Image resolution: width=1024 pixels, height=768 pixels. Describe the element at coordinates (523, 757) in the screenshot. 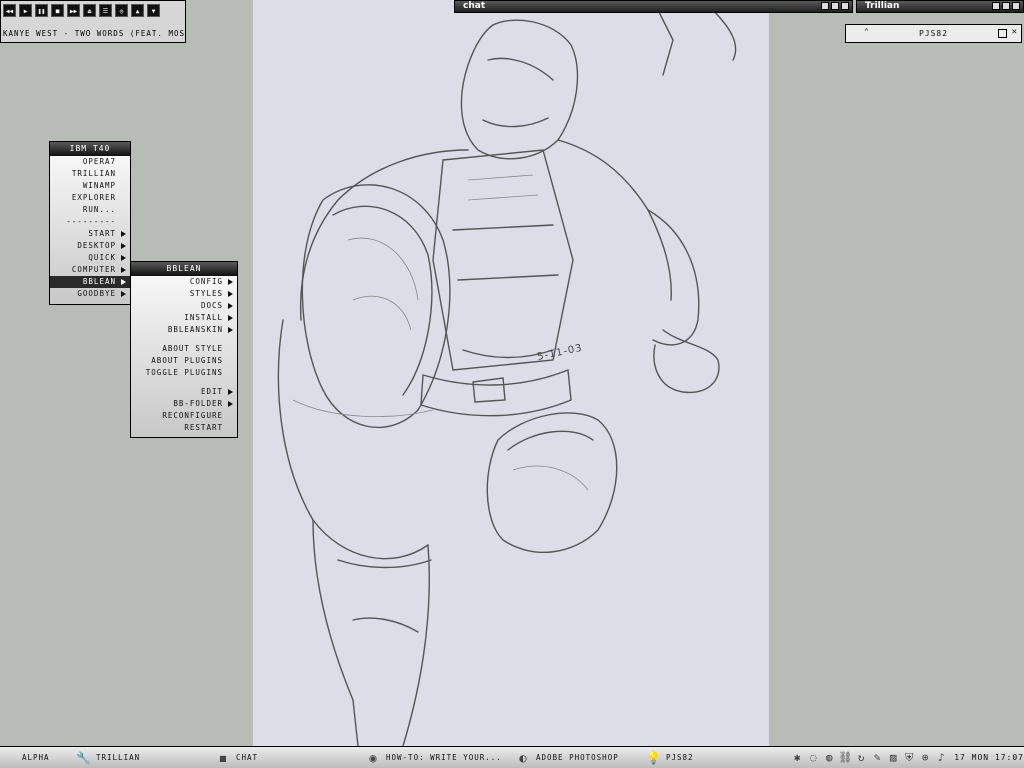

I see `photoshop-icon: ◐` at that location.